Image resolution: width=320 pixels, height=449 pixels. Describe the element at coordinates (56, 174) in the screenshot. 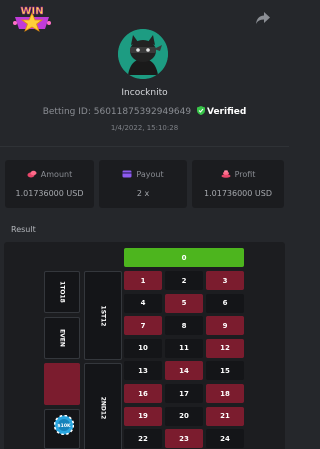

I see `amount-label: Amount` at that location.